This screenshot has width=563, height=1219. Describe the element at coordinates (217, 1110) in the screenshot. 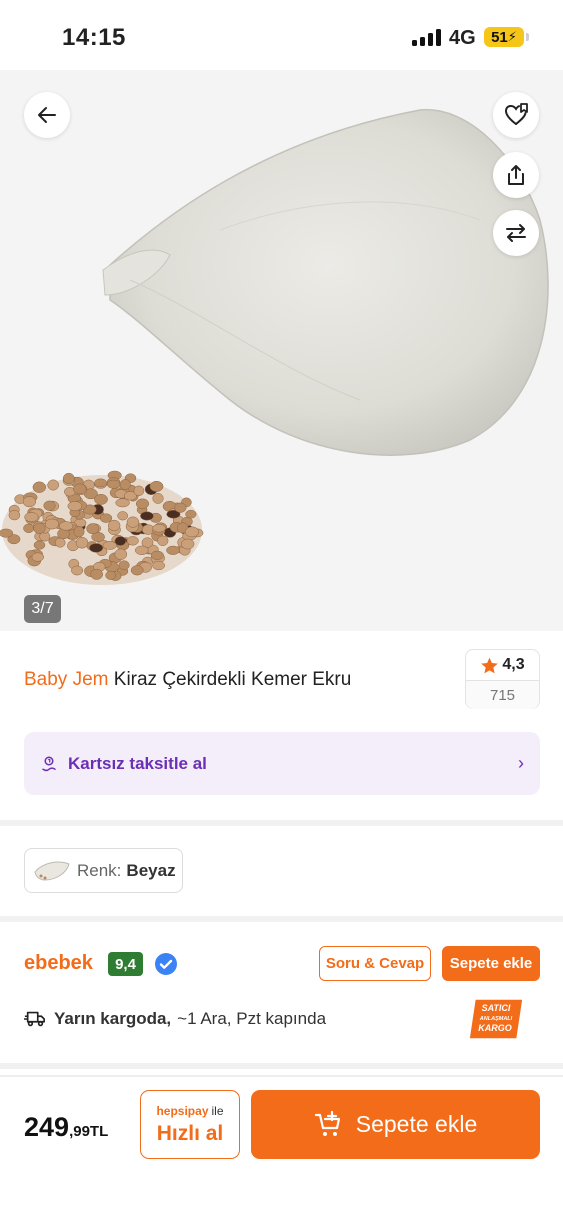

I see `hepsipay-ile: ile` at that location.